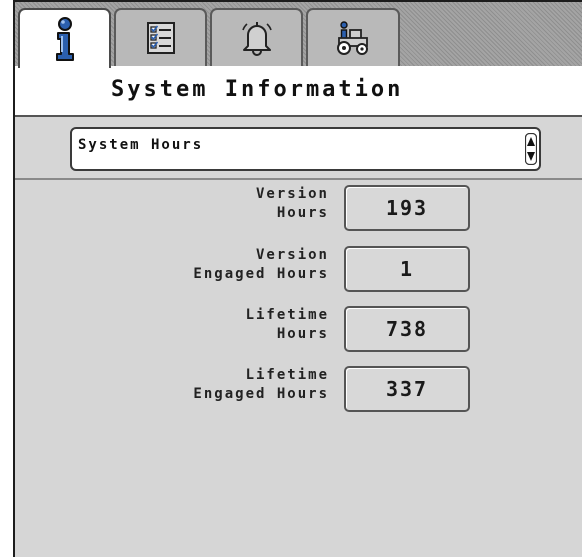 This screenshot has width=582, height=557. I want to click on alarm-bell-icon, so click(256, 39).